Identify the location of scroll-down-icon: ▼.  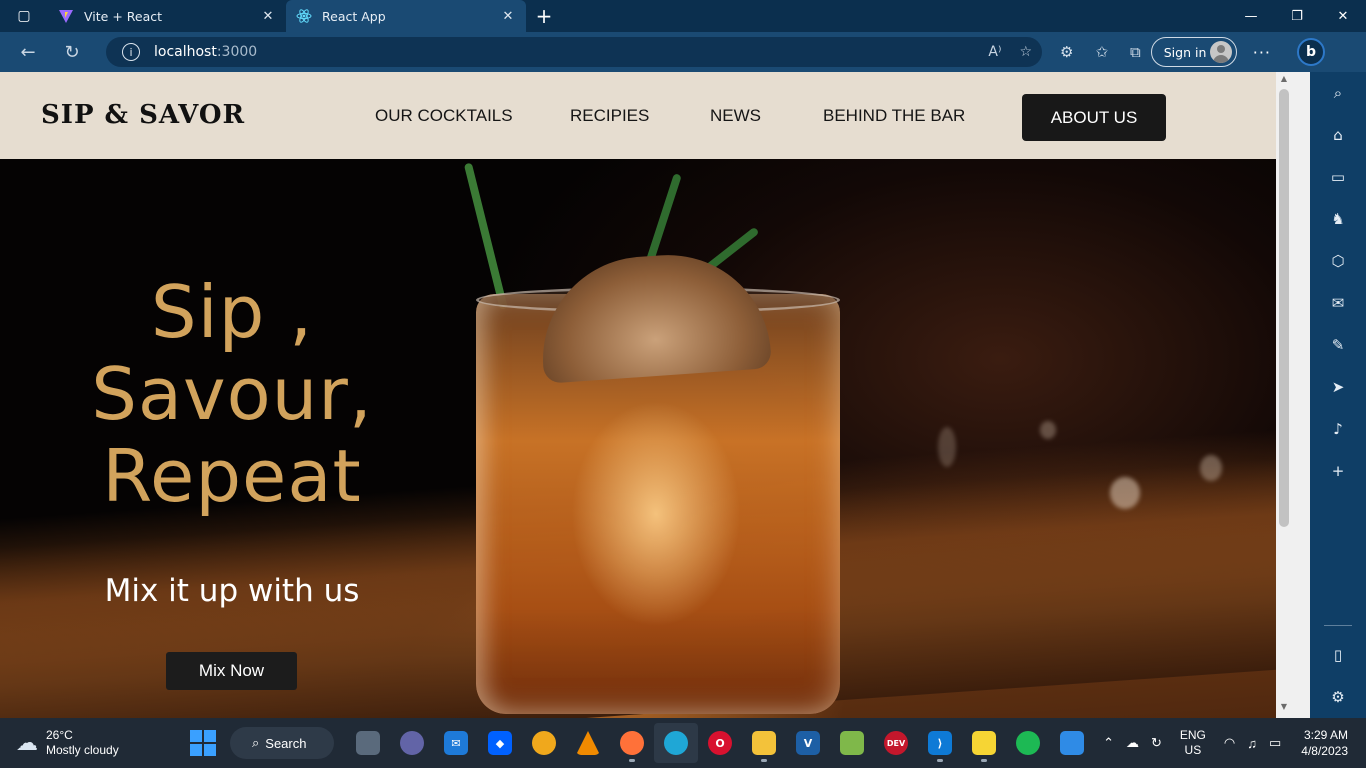
(1284, 709).